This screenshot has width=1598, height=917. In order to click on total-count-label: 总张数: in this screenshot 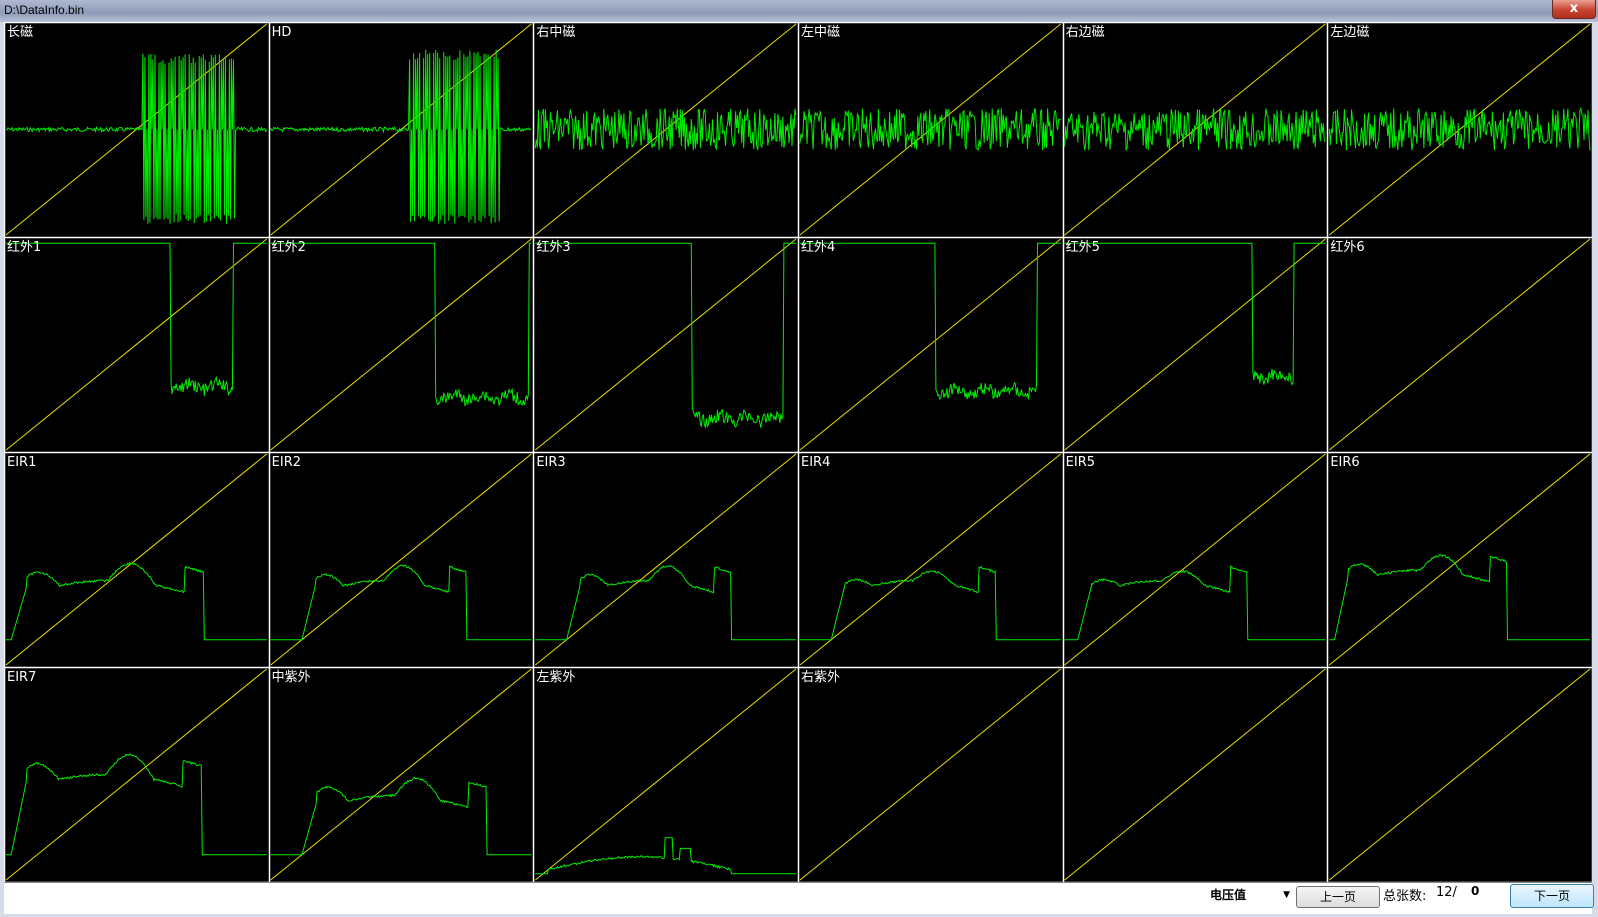, I will do `click(1405, 896)`.